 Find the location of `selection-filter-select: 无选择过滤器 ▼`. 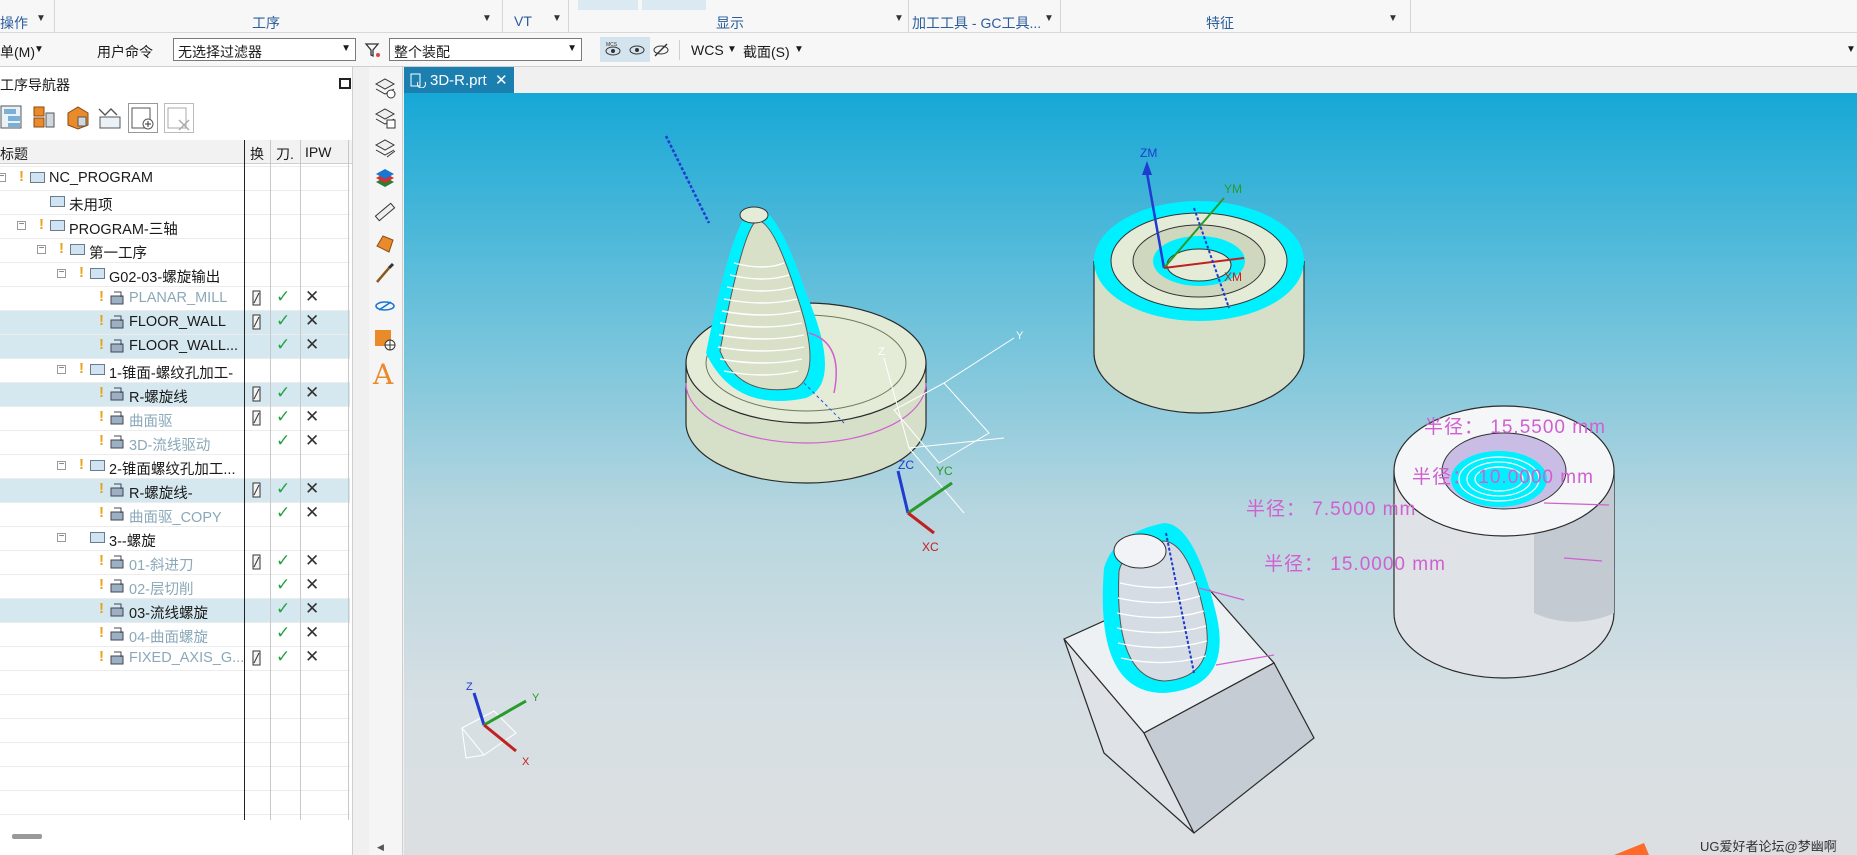

selection-filter-select: 无选择过滤器 ▼ is located at coordinates (264, 49).